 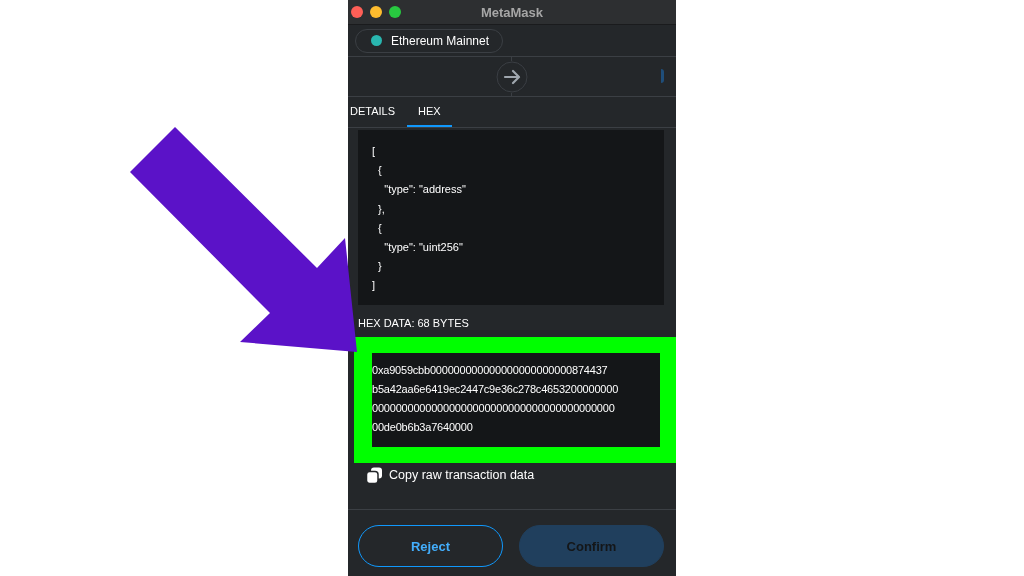 What do you see at coordinates (374, 475) in the screenshot?
I see `copy-icon` at bounding box center [374, 475].